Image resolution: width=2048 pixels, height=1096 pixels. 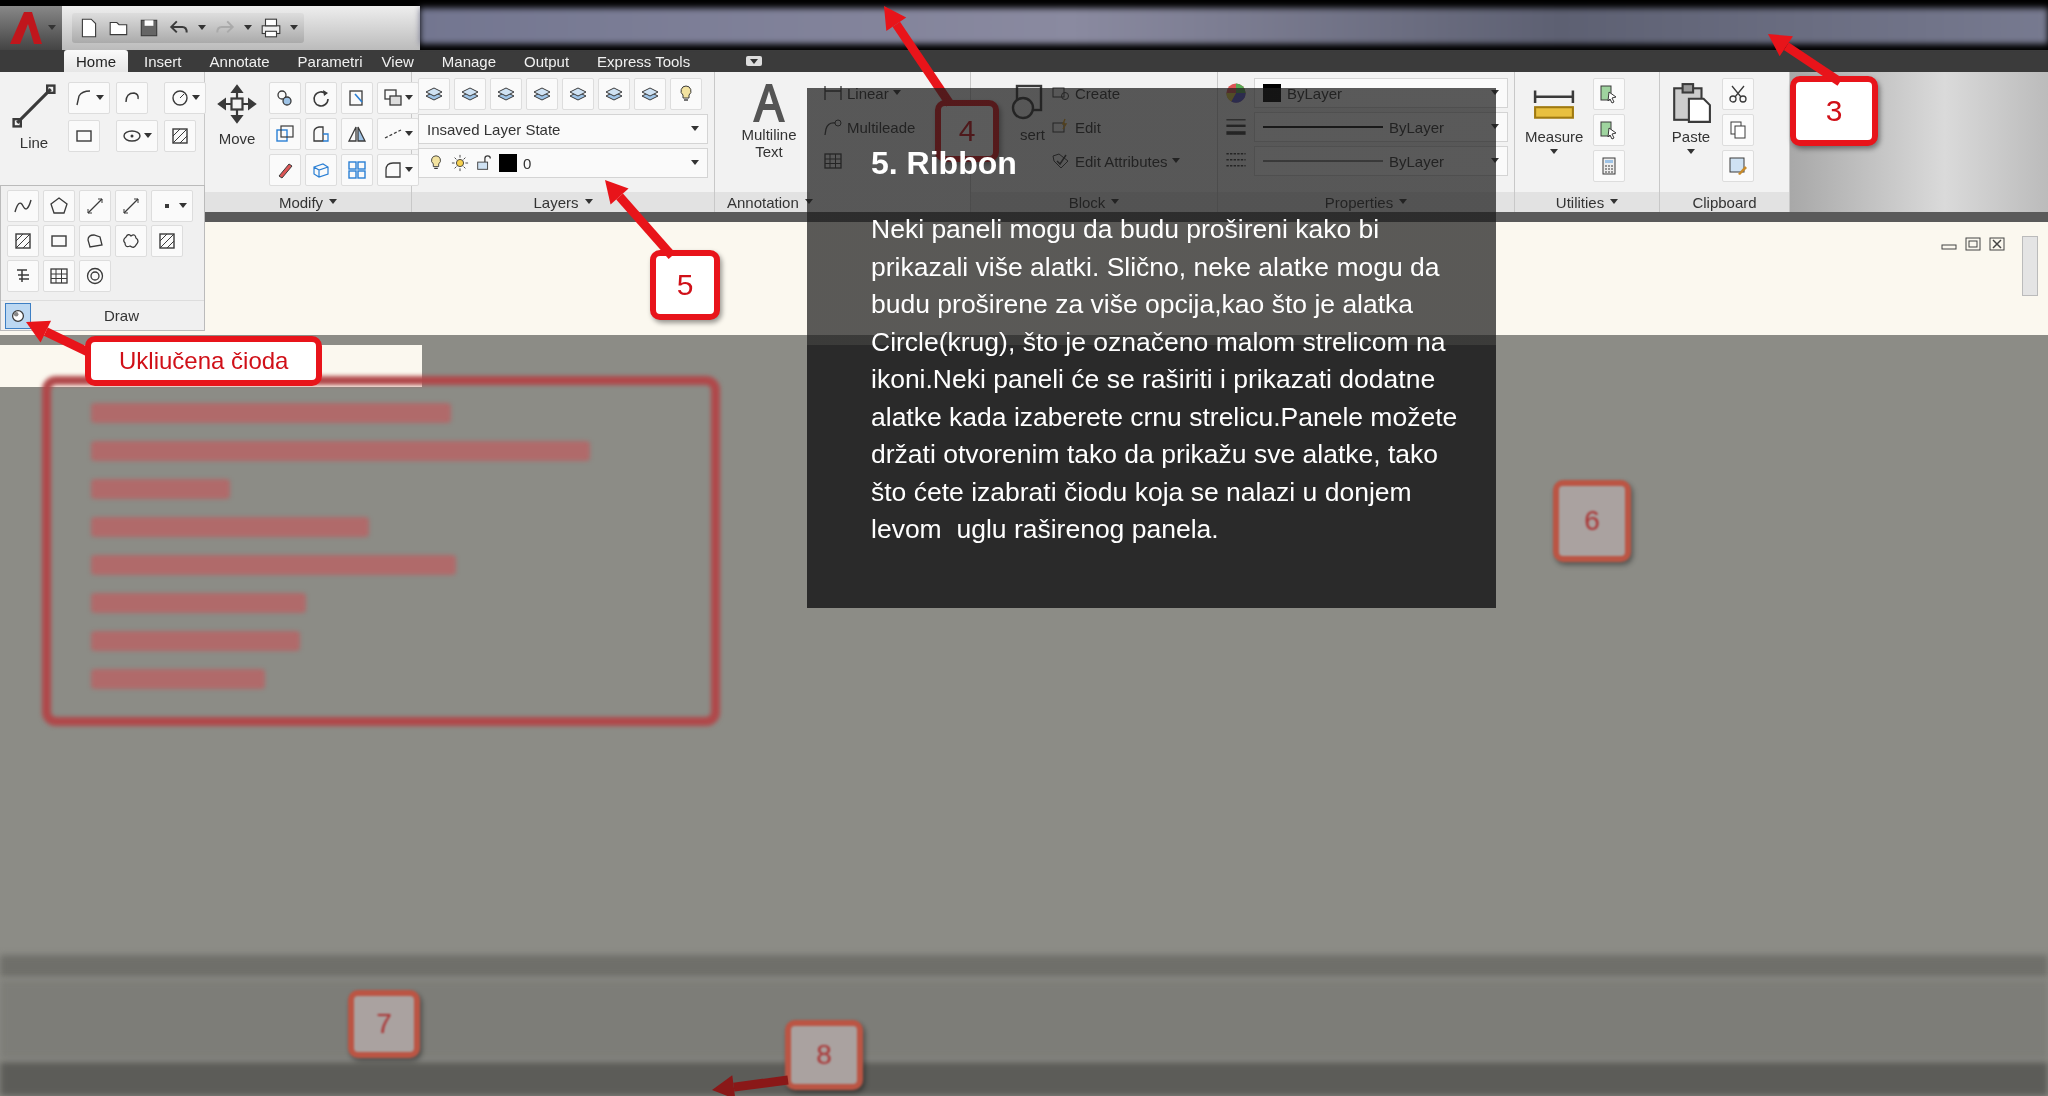 What do you see at coordinates (239, 61) in the screenshot?
I see `ribbon-tab: Annotate` at bounding box center [239, 61].